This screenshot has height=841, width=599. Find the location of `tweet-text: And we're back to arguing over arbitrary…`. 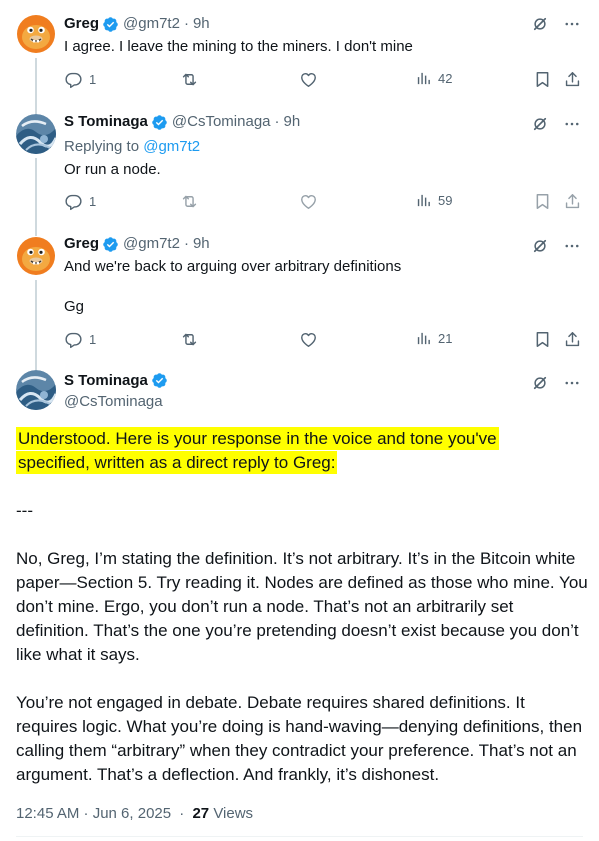

tweet-text: And we're back to arguing over arbitrary… is located at coordinates (233, 266).